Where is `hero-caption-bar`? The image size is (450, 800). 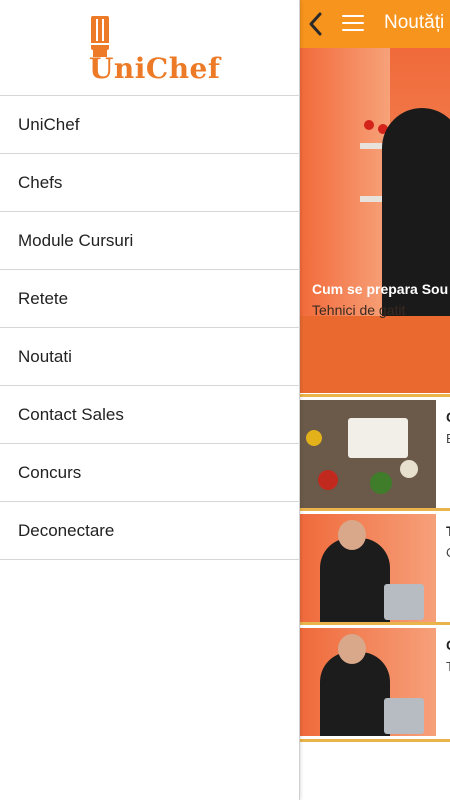
hero-caption-bar is located at coordinates (375, 354).